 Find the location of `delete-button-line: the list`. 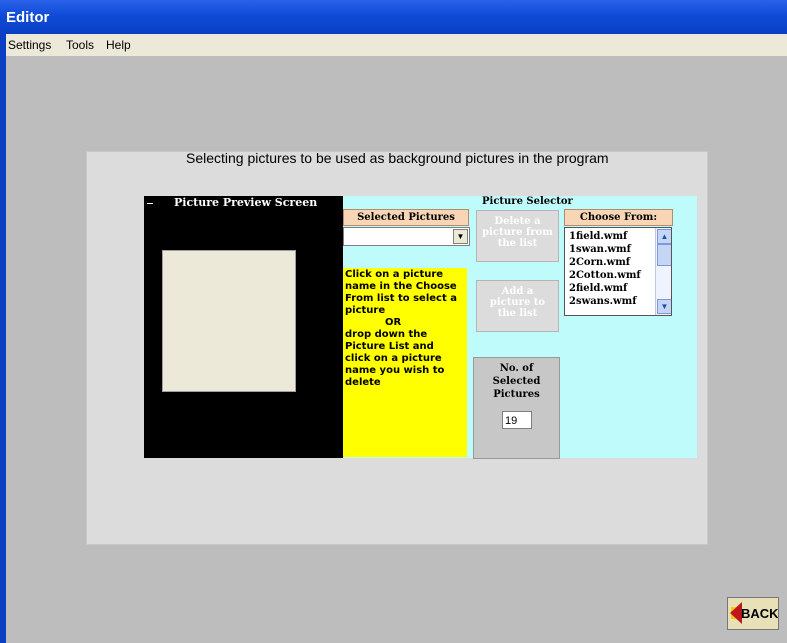

delete-button-line: the list is located at coordinates (517, 243).